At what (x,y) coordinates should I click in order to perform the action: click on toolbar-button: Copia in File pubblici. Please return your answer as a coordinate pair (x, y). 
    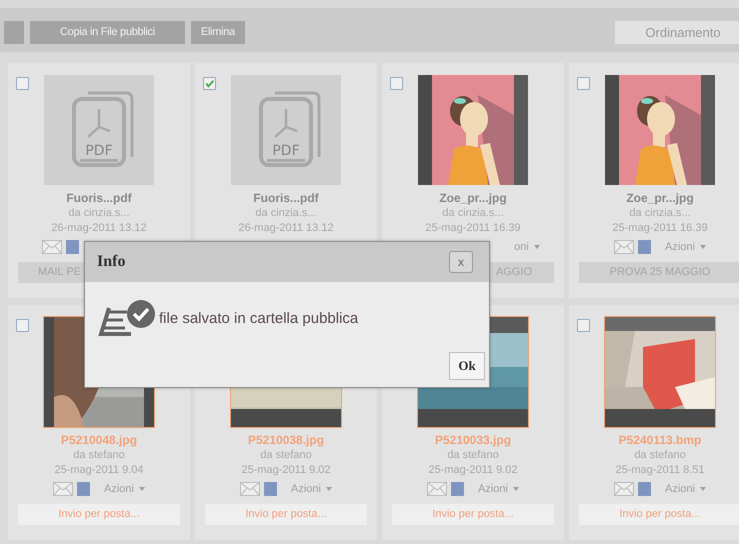
    Looking at the image, I should click on (107, 32).